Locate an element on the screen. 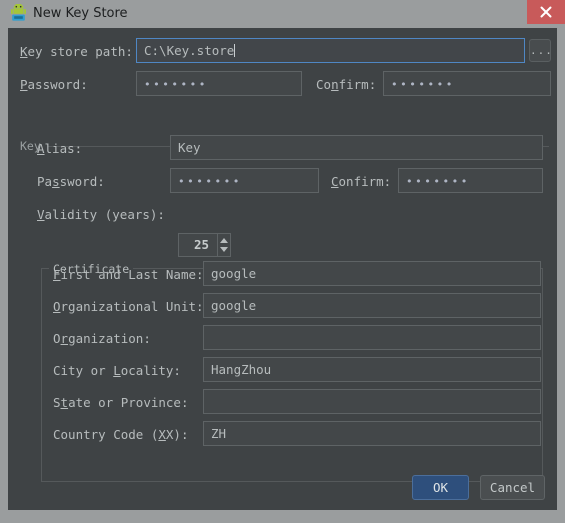 This screenshot has height=523, width=565. text-caret is located at coordinates (235, 50).